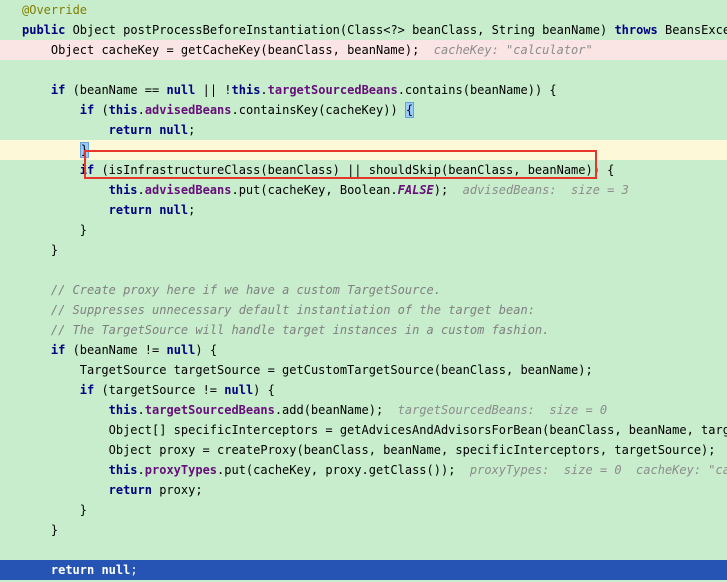 The width and height of the screenshot is (727, 582). I want to click on field-token: advisedBeans, so click(188, 110).